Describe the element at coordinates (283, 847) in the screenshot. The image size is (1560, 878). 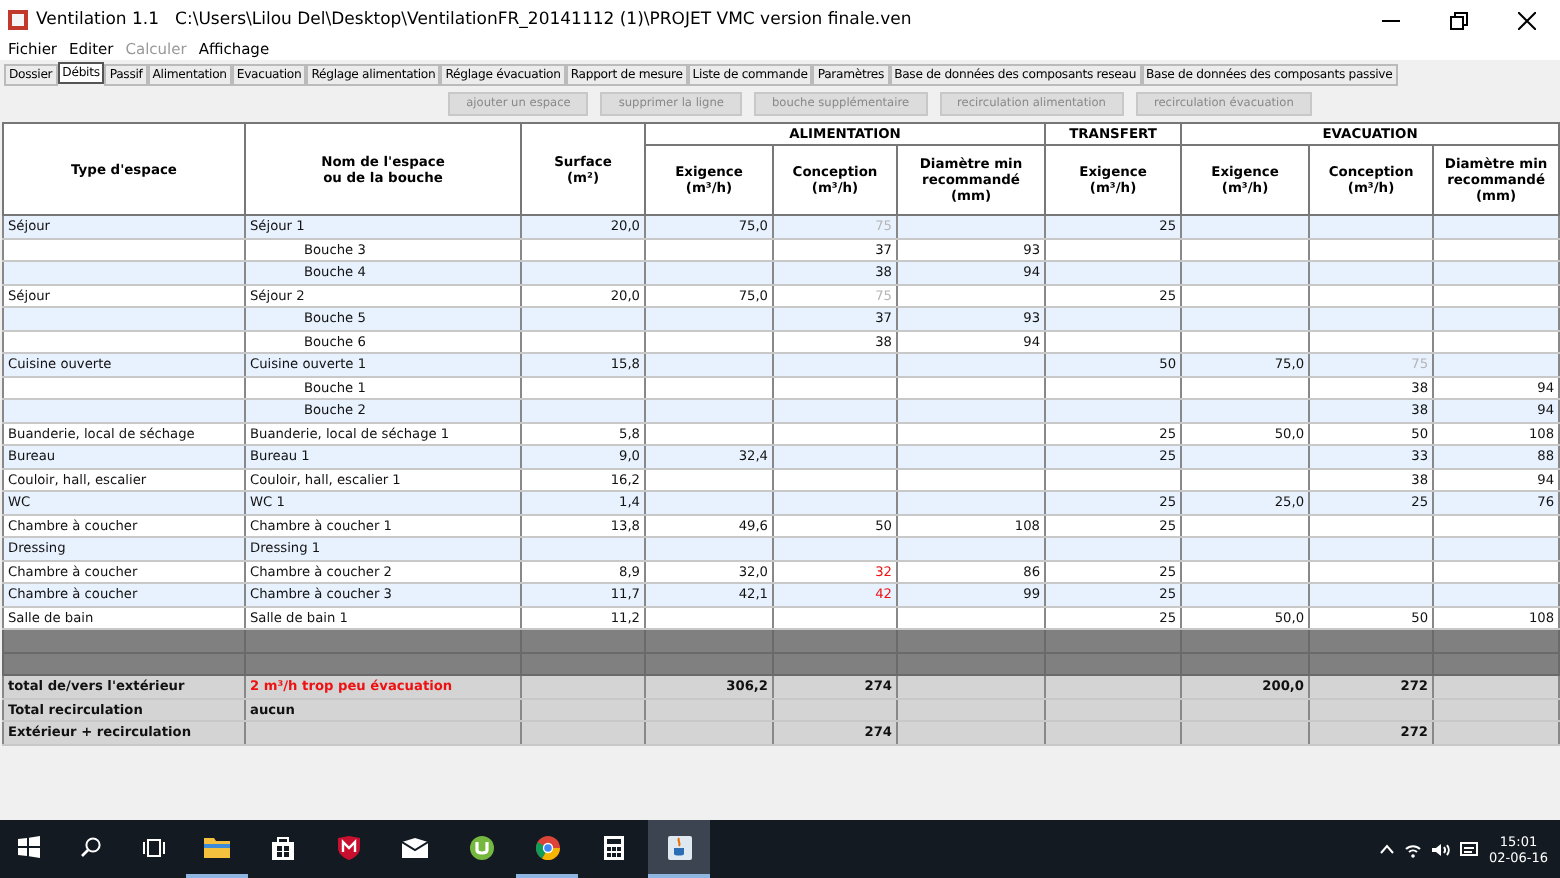
I see `shopping-bag-icon` at that location.